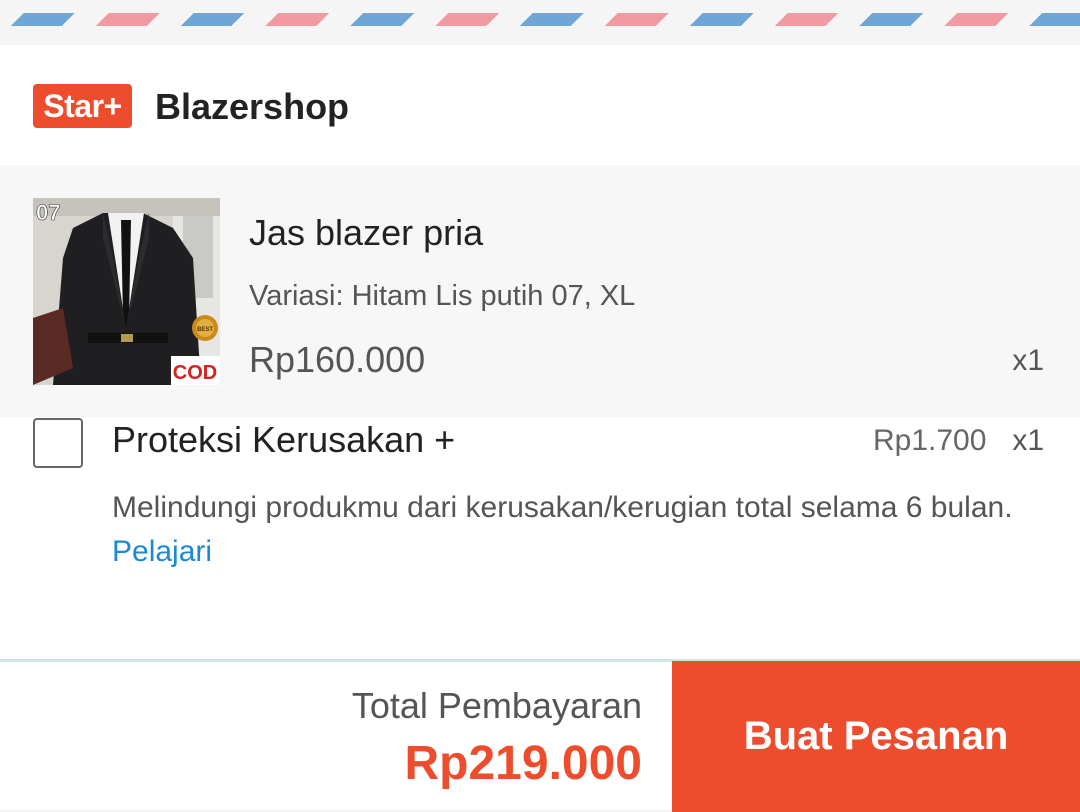 This screenshot has width=1080, height=812. What do you see at coordinates (337, 359) in the screenshot?
I see `product-price: Rp160.000` at bounding box center [337, 359].